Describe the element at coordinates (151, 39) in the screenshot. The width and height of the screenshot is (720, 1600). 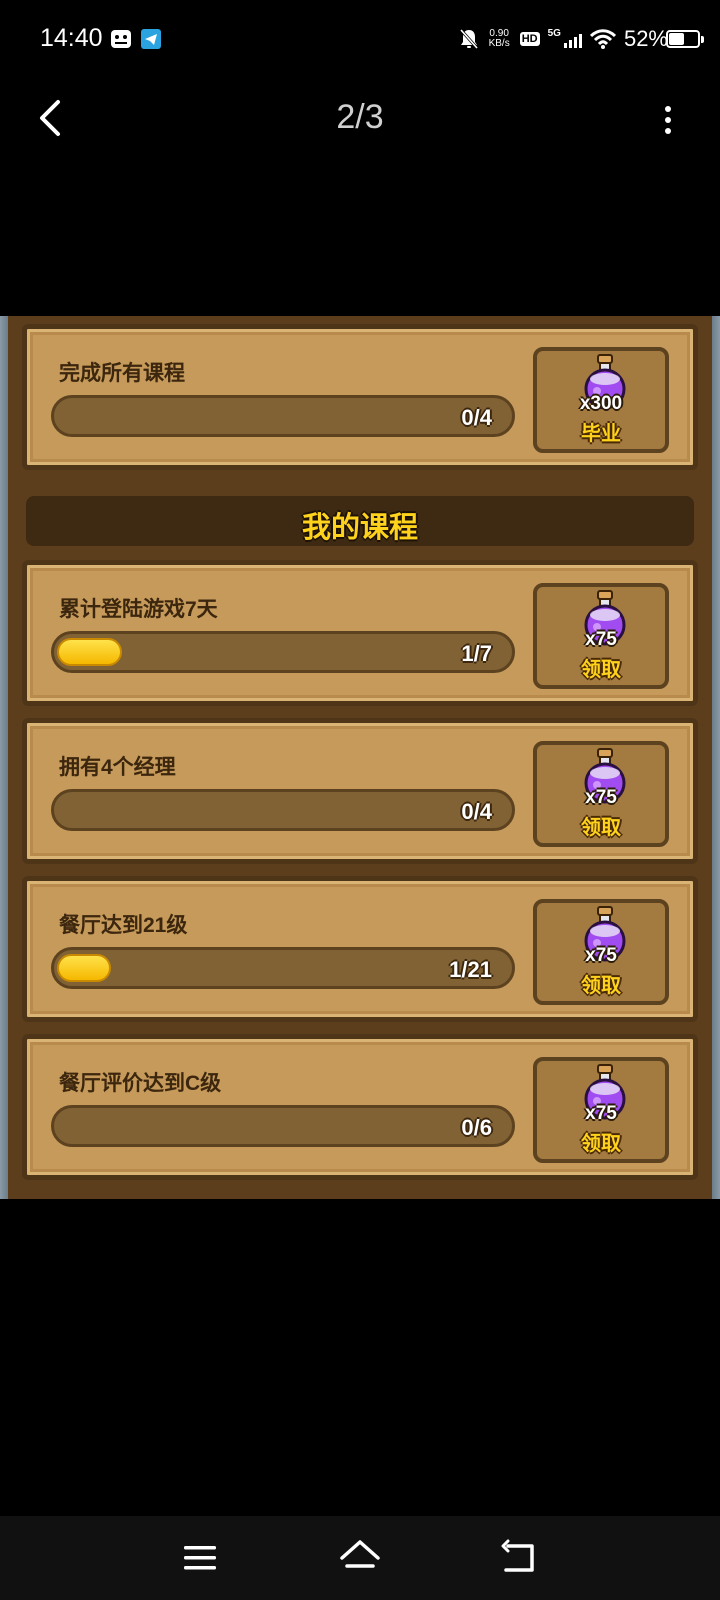
I see `telegram-icon` at that location.